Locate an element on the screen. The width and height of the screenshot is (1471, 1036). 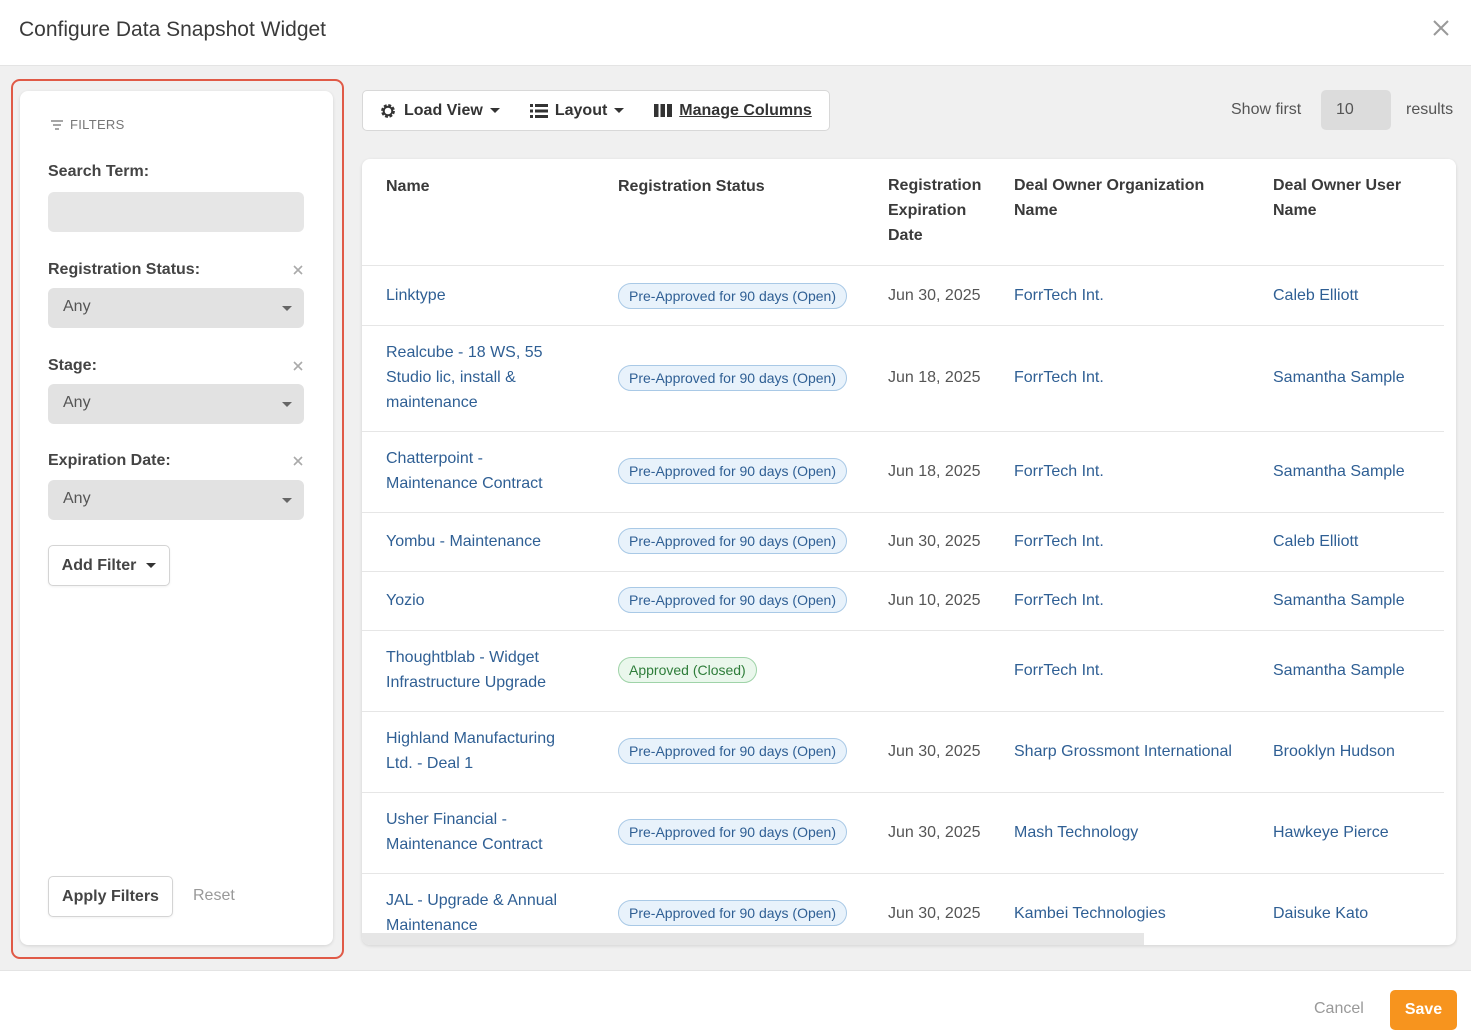
header-line: Date is located at coordinates (905, 235).